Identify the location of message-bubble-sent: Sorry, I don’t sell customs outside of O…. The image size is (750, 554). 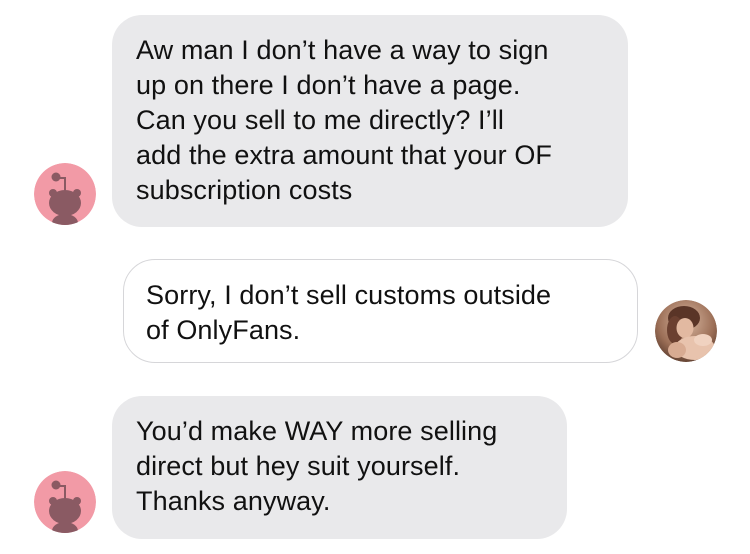
(380, 311).